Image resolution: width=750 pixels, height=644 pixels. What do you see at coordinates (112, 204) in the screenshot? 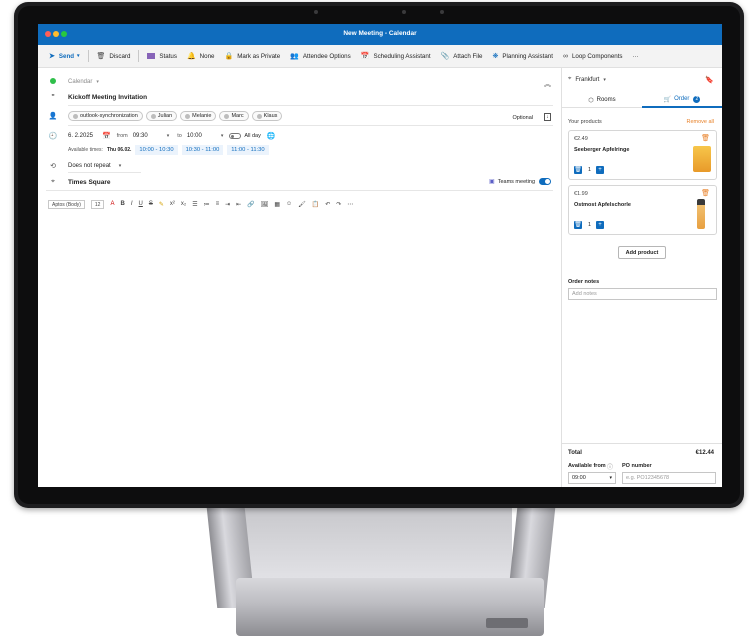
I see `font-color-icon: A` at bounding box center [112, 204].